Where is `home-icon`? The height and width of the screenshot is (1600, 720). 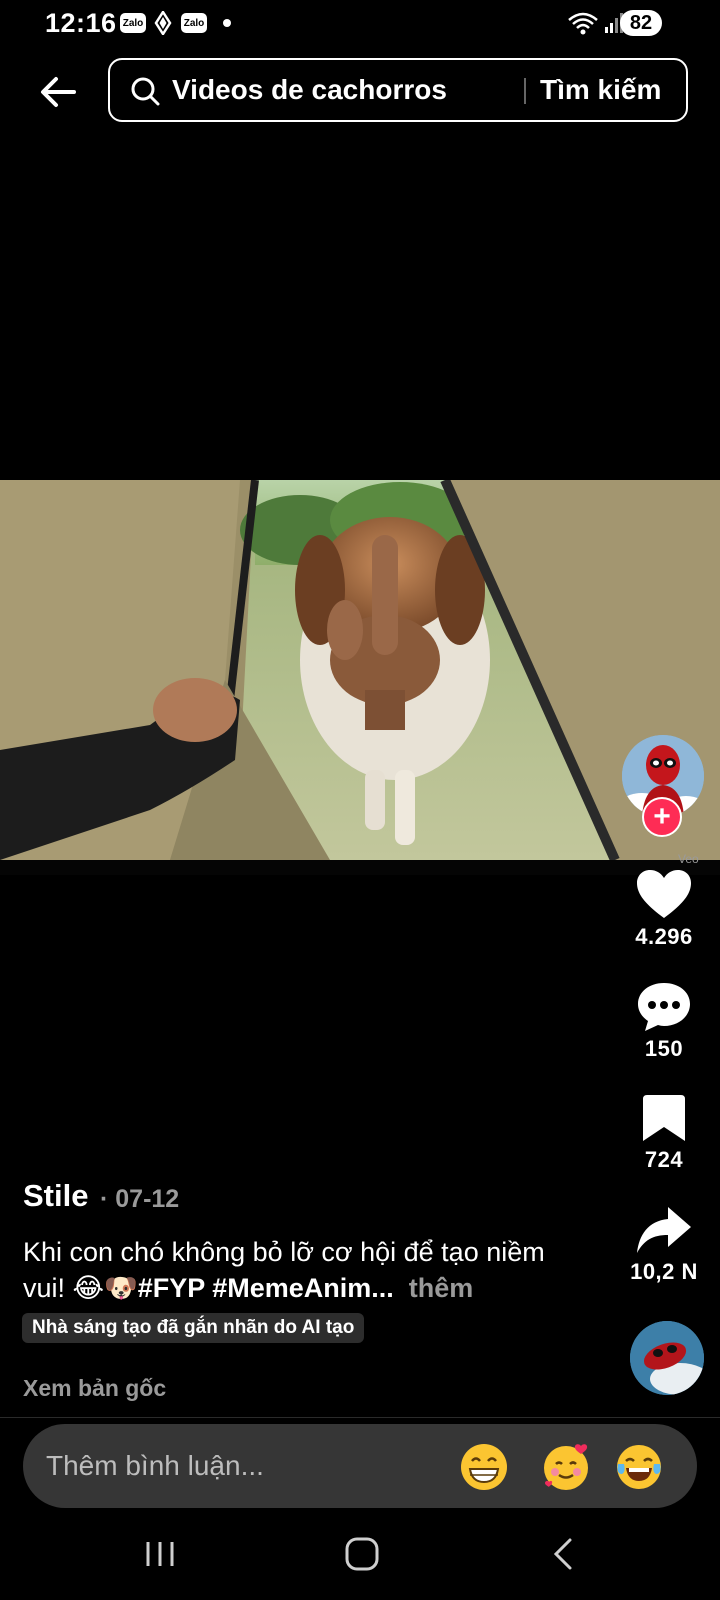 home-icon is located at coordinates (362, 1554).